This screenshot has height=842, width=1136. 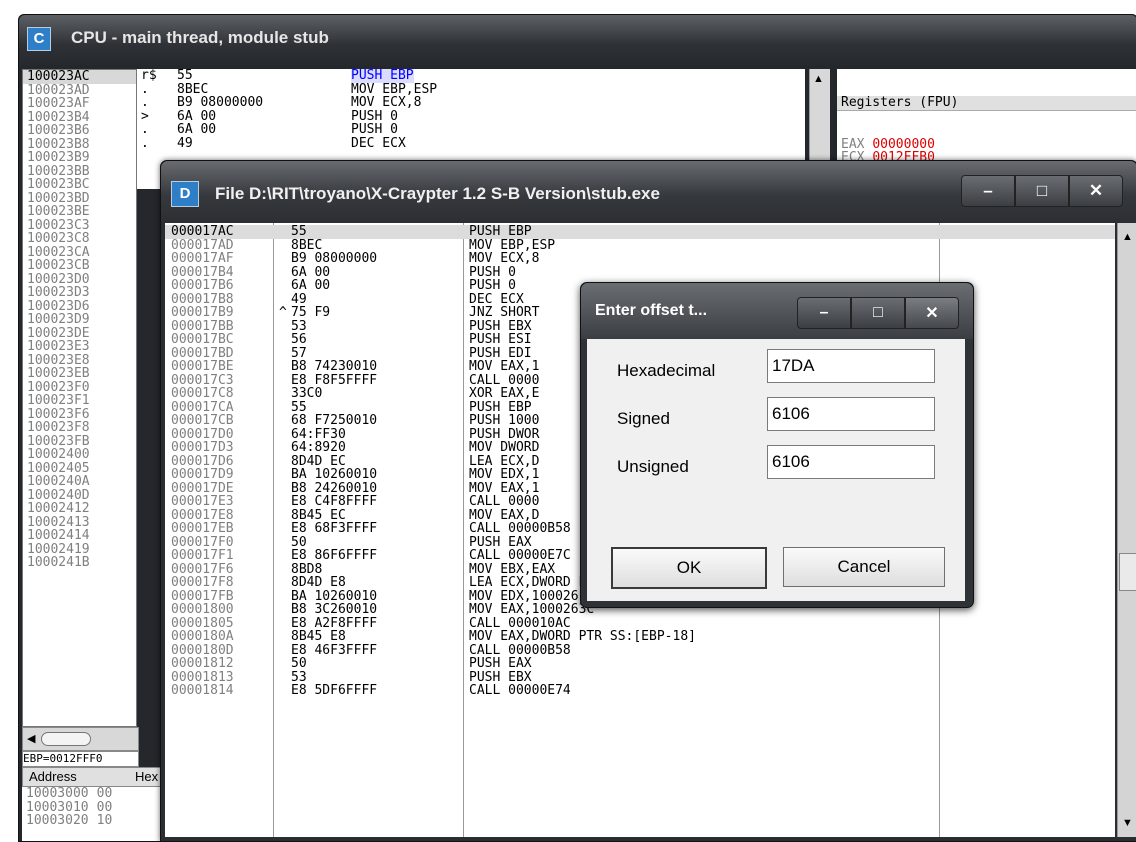 What do you see at coordinates (79, 144) in the screenshot?
I see `address-row: 100023B8` at bounding box center [79, 144].